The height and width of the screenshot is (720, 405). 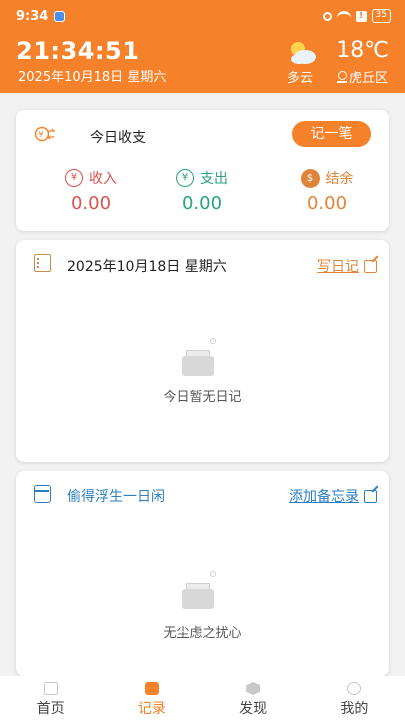 What do you see at coordinates (103, 179) in the screenshot?
I see `income-label: 收入` at bounding box center [103, 179].